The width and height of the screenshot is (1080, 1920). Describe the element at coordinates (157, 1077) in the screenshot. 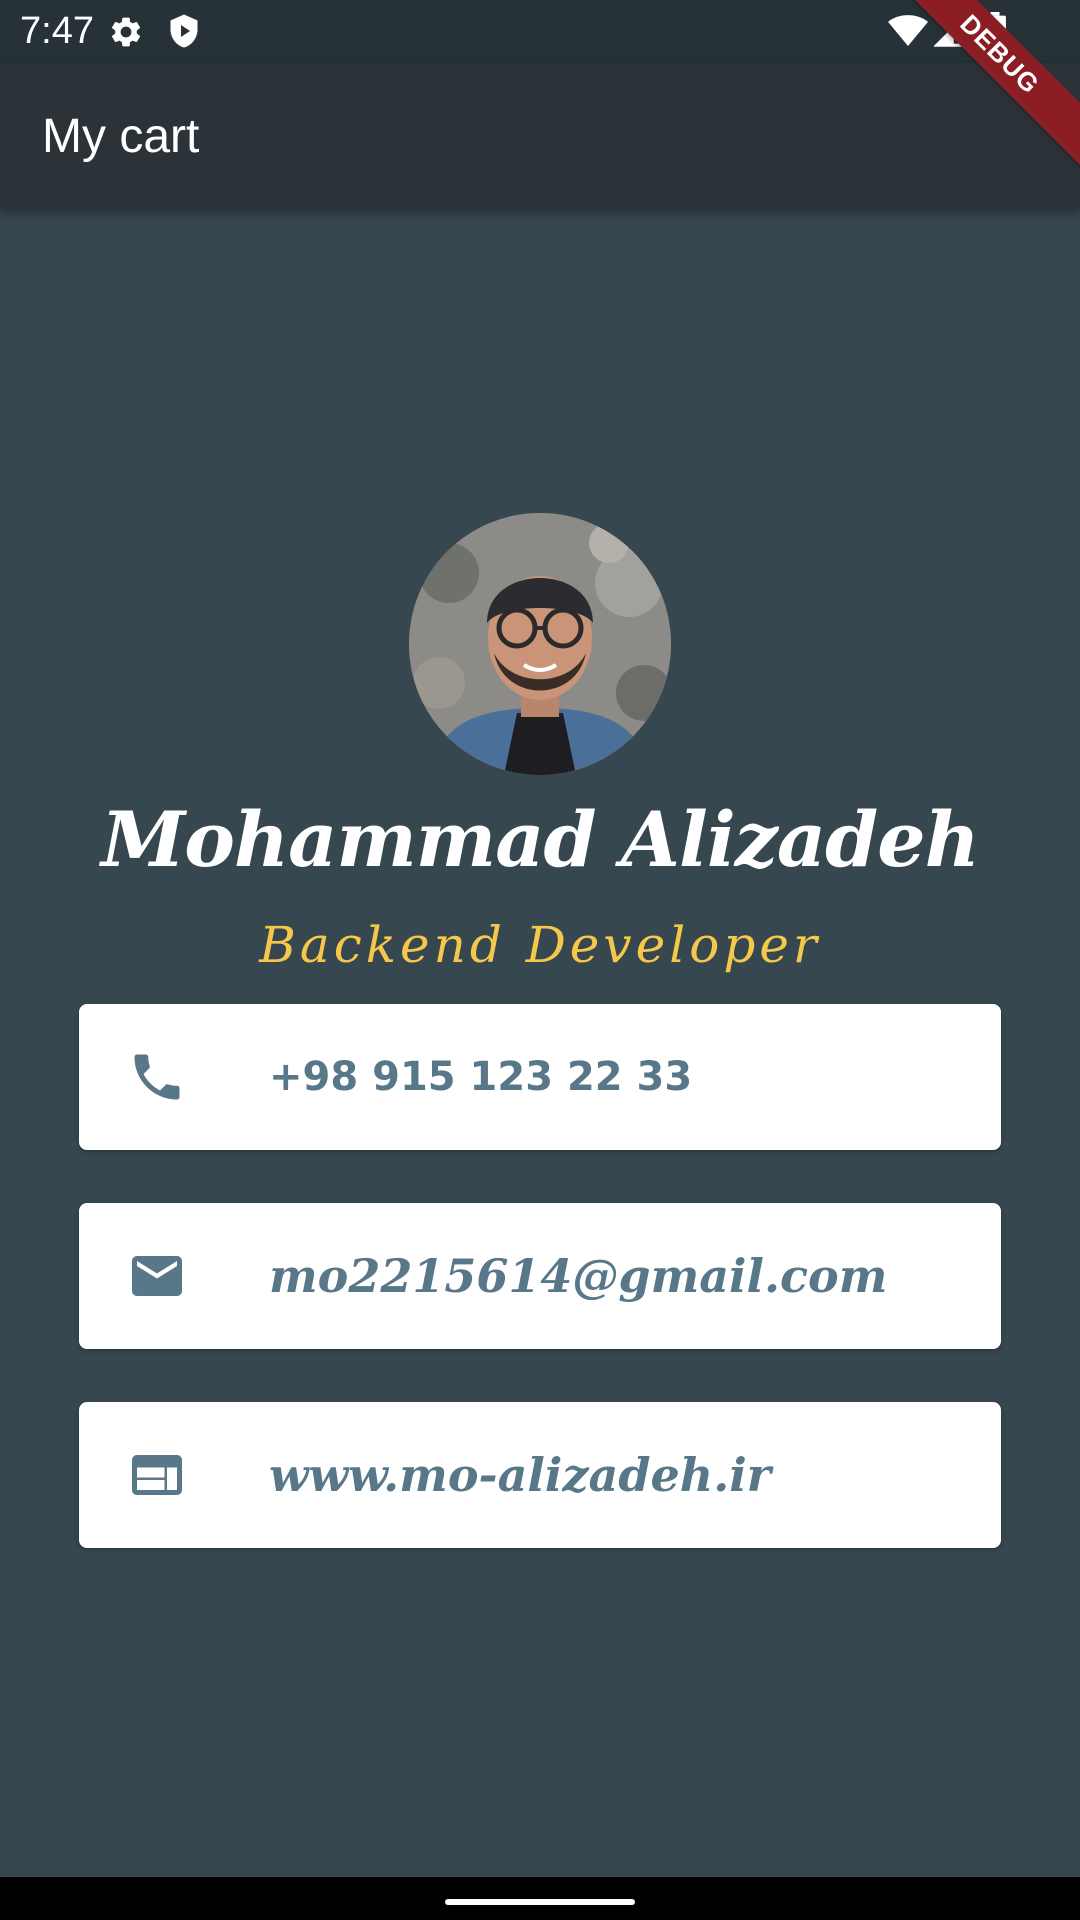

I see `phone-icon` at that location.